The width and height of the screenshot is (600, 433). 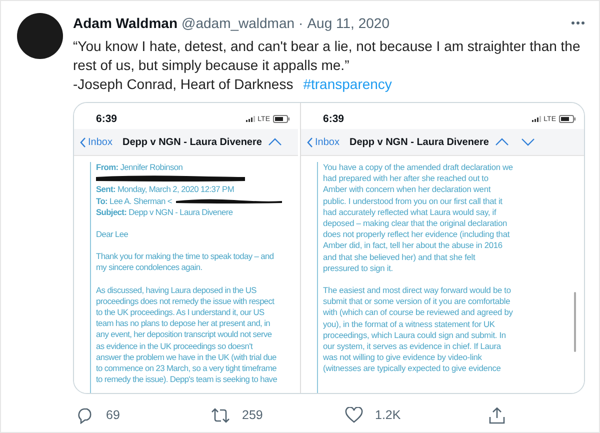 I want to click on email-text-line: does not properly reflect her evidence (including that, so click(x=417, y=234).